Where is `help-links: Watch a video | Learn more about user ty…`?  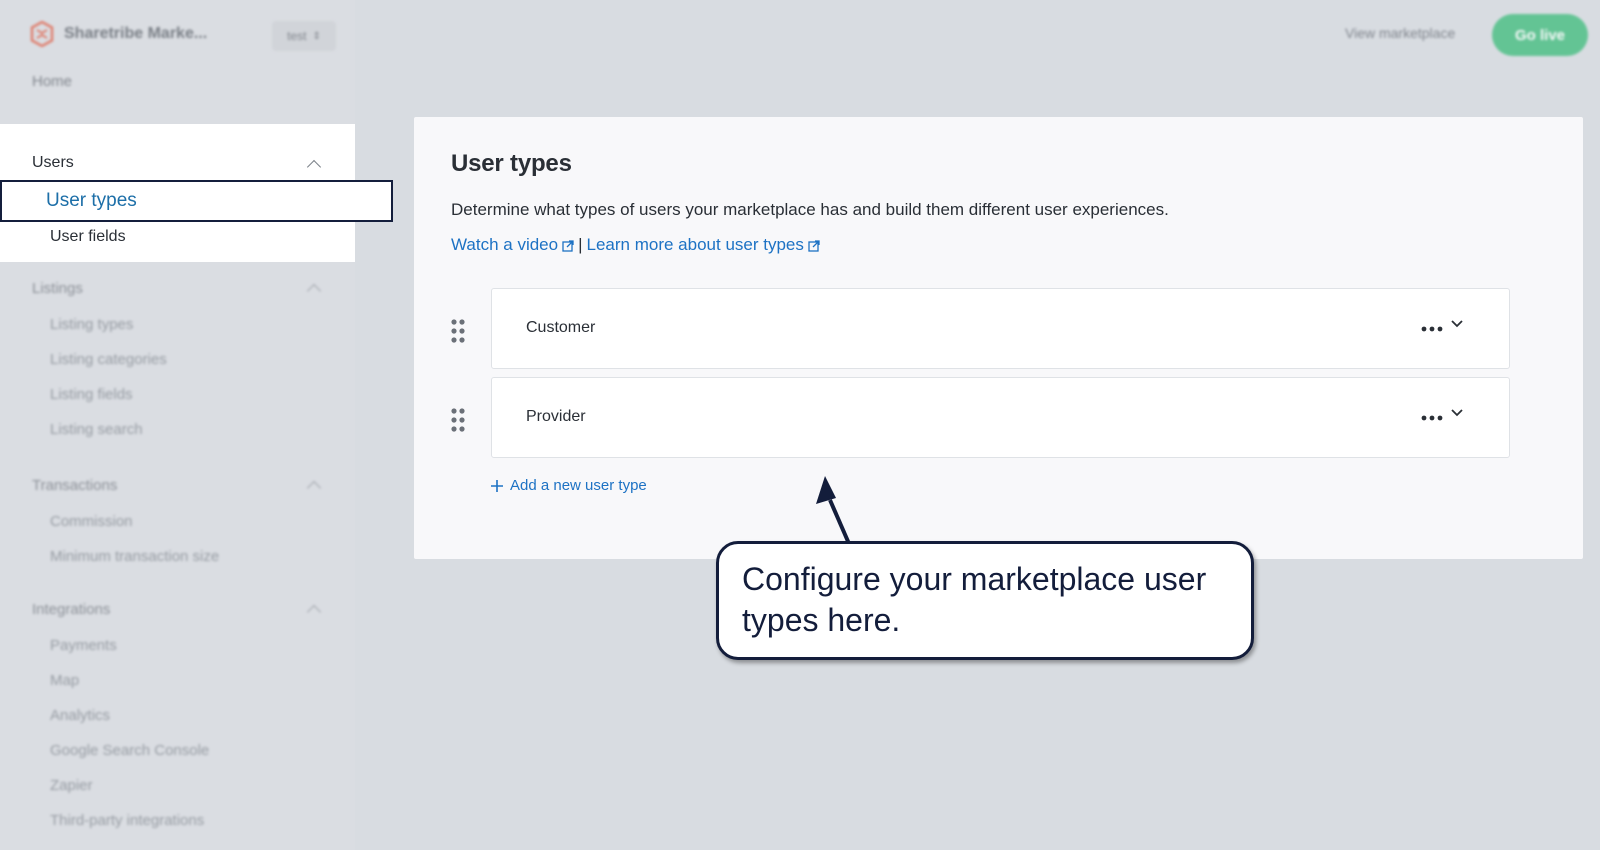 help-links: Watch a video | Learn more about user ty… is located at coordinates (635, 245).